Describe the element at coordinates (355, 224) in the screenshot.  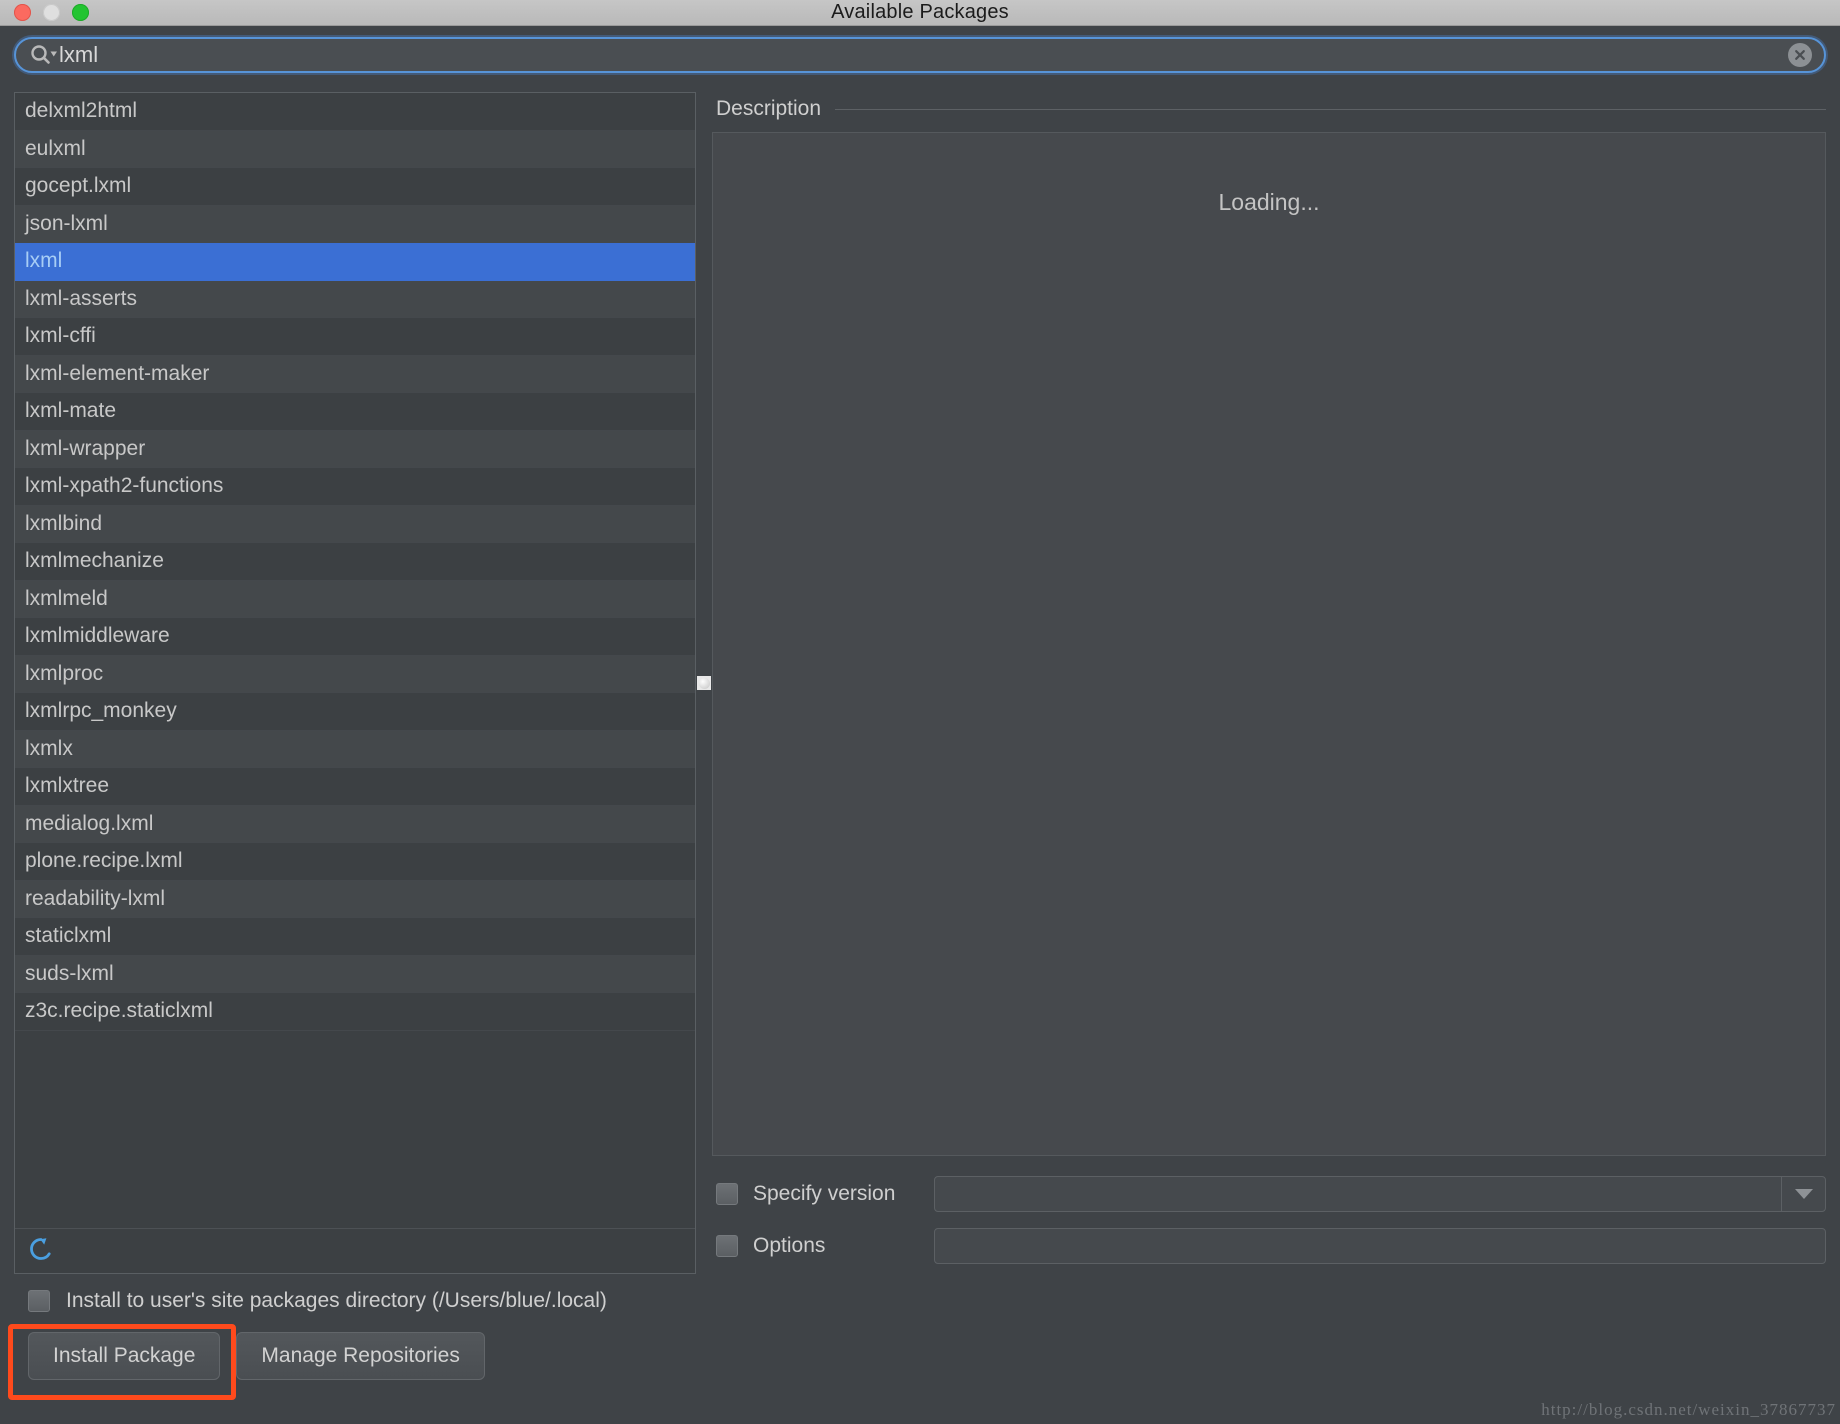
I see `package-list-item: json-lxml` at that location.